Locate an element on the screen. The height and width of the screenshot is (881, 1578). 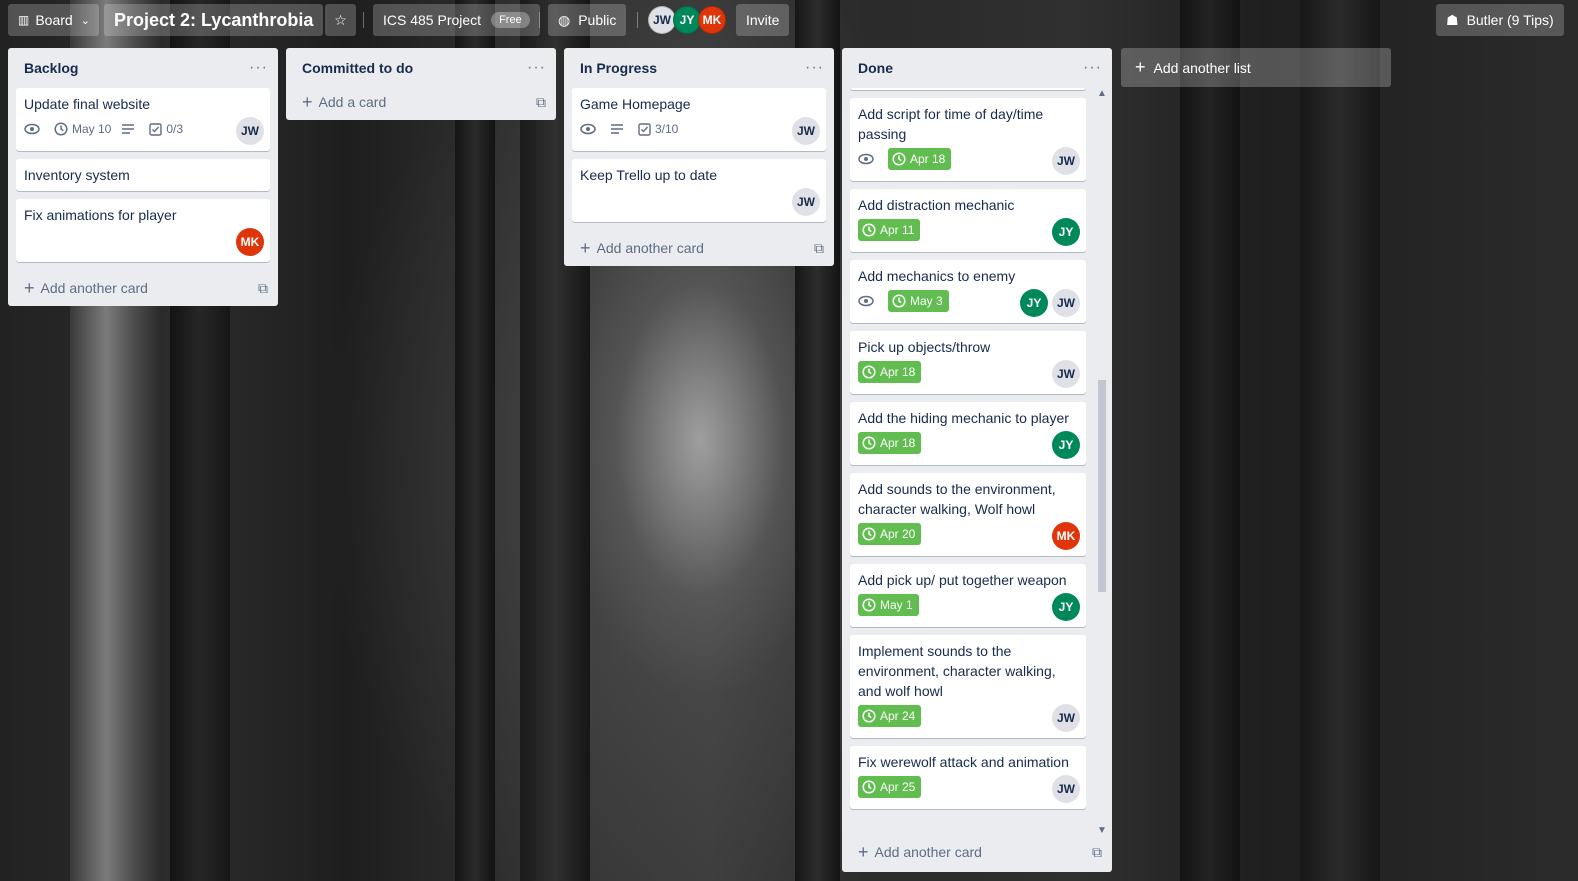
scroll-thumb is located at coordinates (1102, 486).